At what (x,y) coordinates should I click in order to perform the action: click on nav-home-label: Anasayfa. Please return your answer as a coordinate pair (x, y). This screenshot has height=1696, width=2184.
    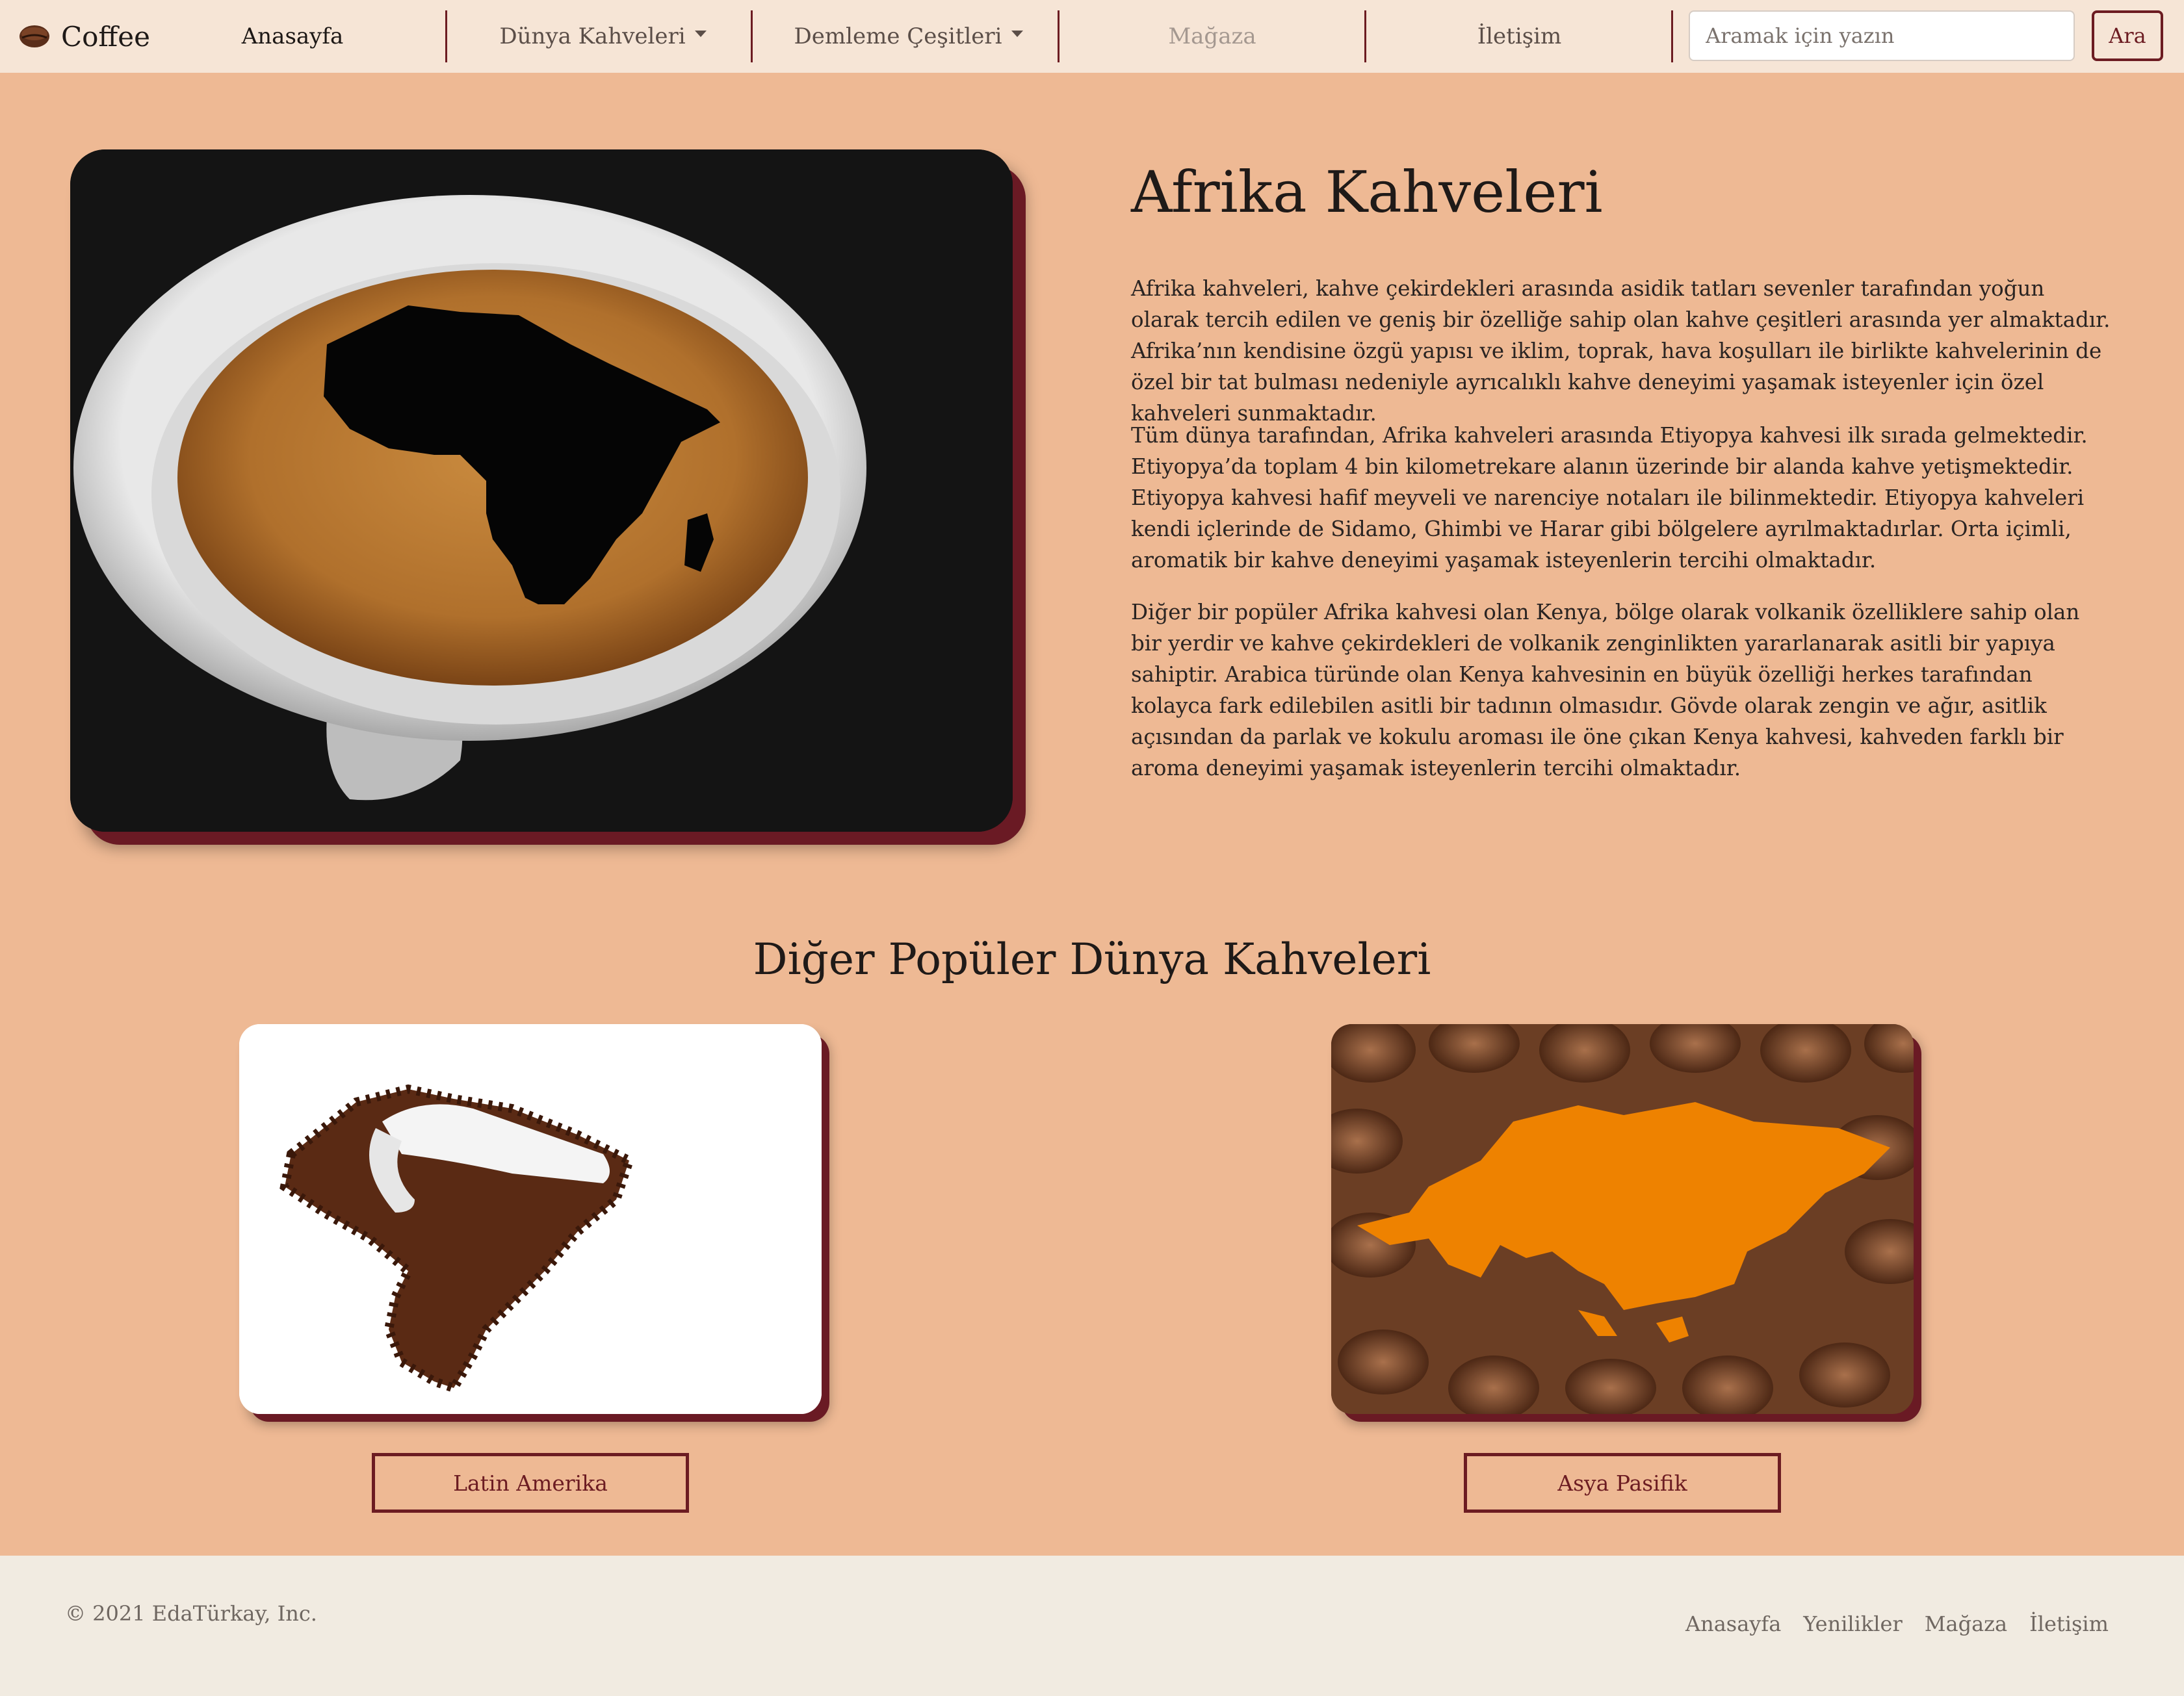
    Looking at the image, I should click on (292, 36).